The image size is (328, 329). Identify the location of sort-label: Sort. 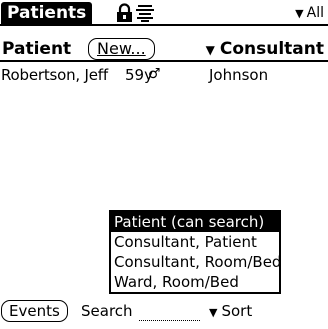
(237, 311).